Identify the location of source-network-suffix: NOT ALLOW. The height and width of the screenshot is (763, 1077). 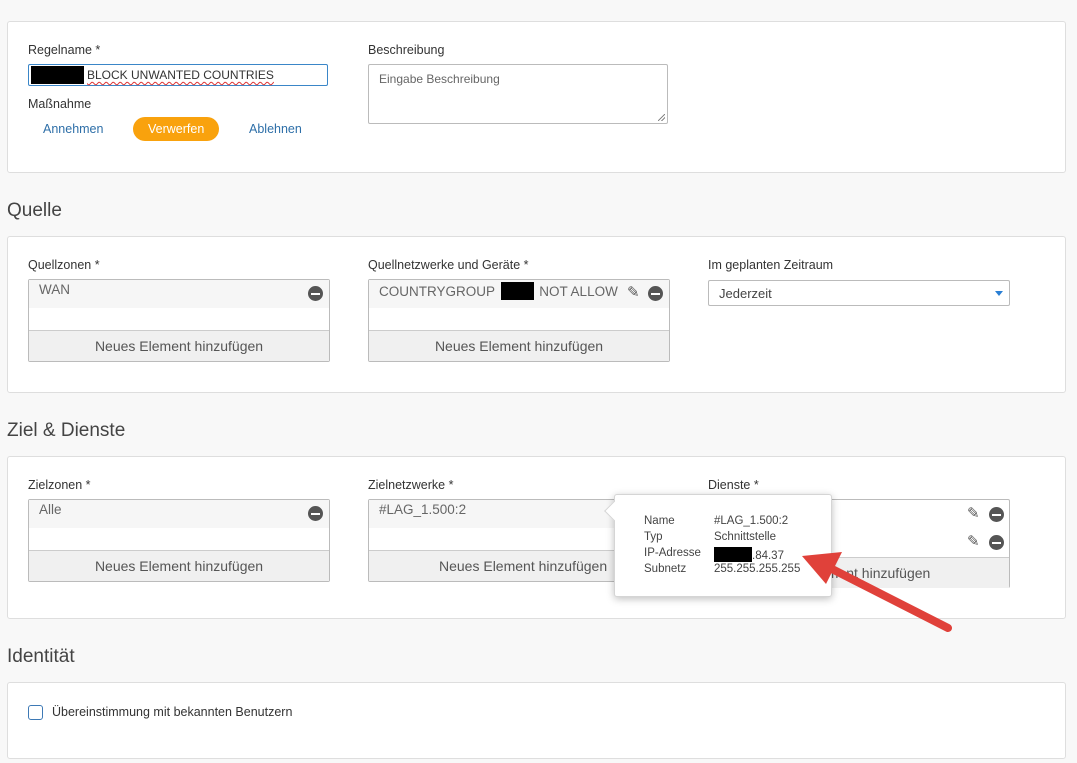
(578, 291).